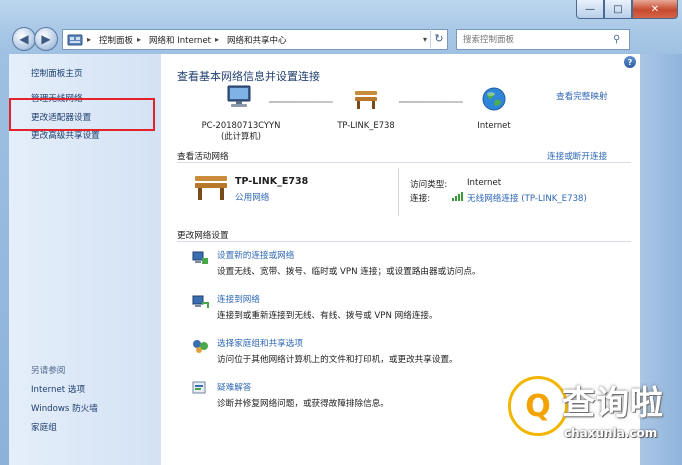 This screenshot has height=465, width=682. Describe the element at coordinates (203, 157) in the screenshot. I see `active-networks-heading: 查看活动网络` at that location.